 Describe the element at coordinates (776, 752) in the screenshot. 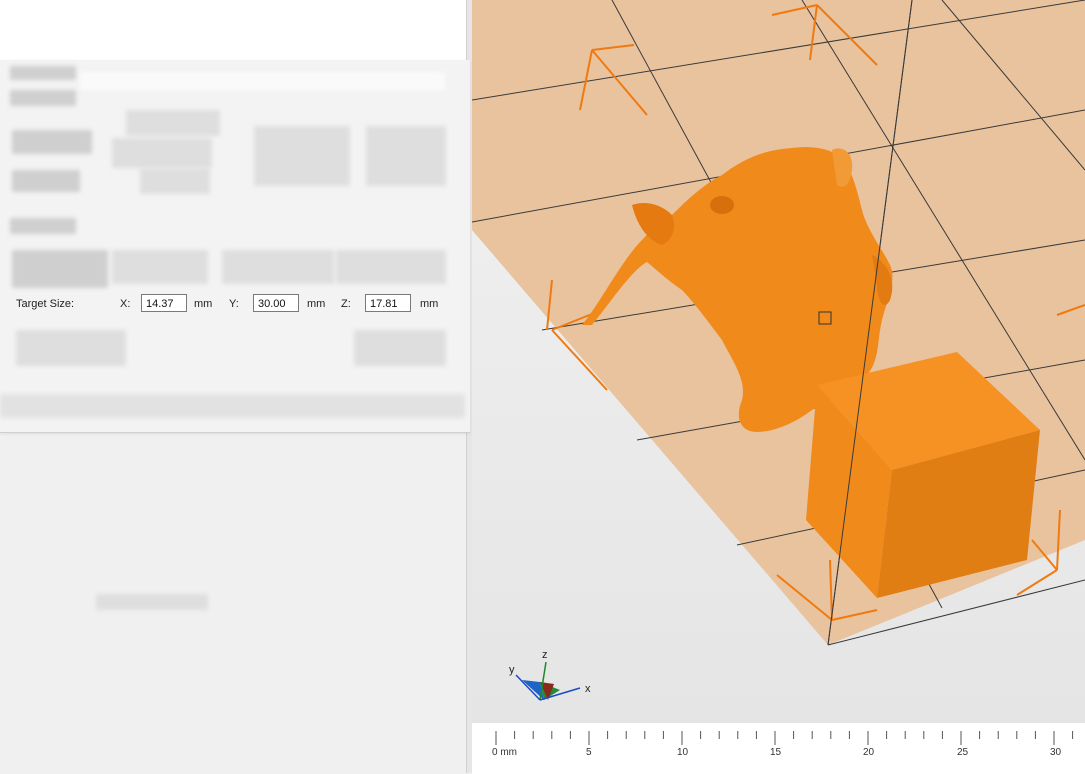

I see `ruler-label-15: 15` at that location.